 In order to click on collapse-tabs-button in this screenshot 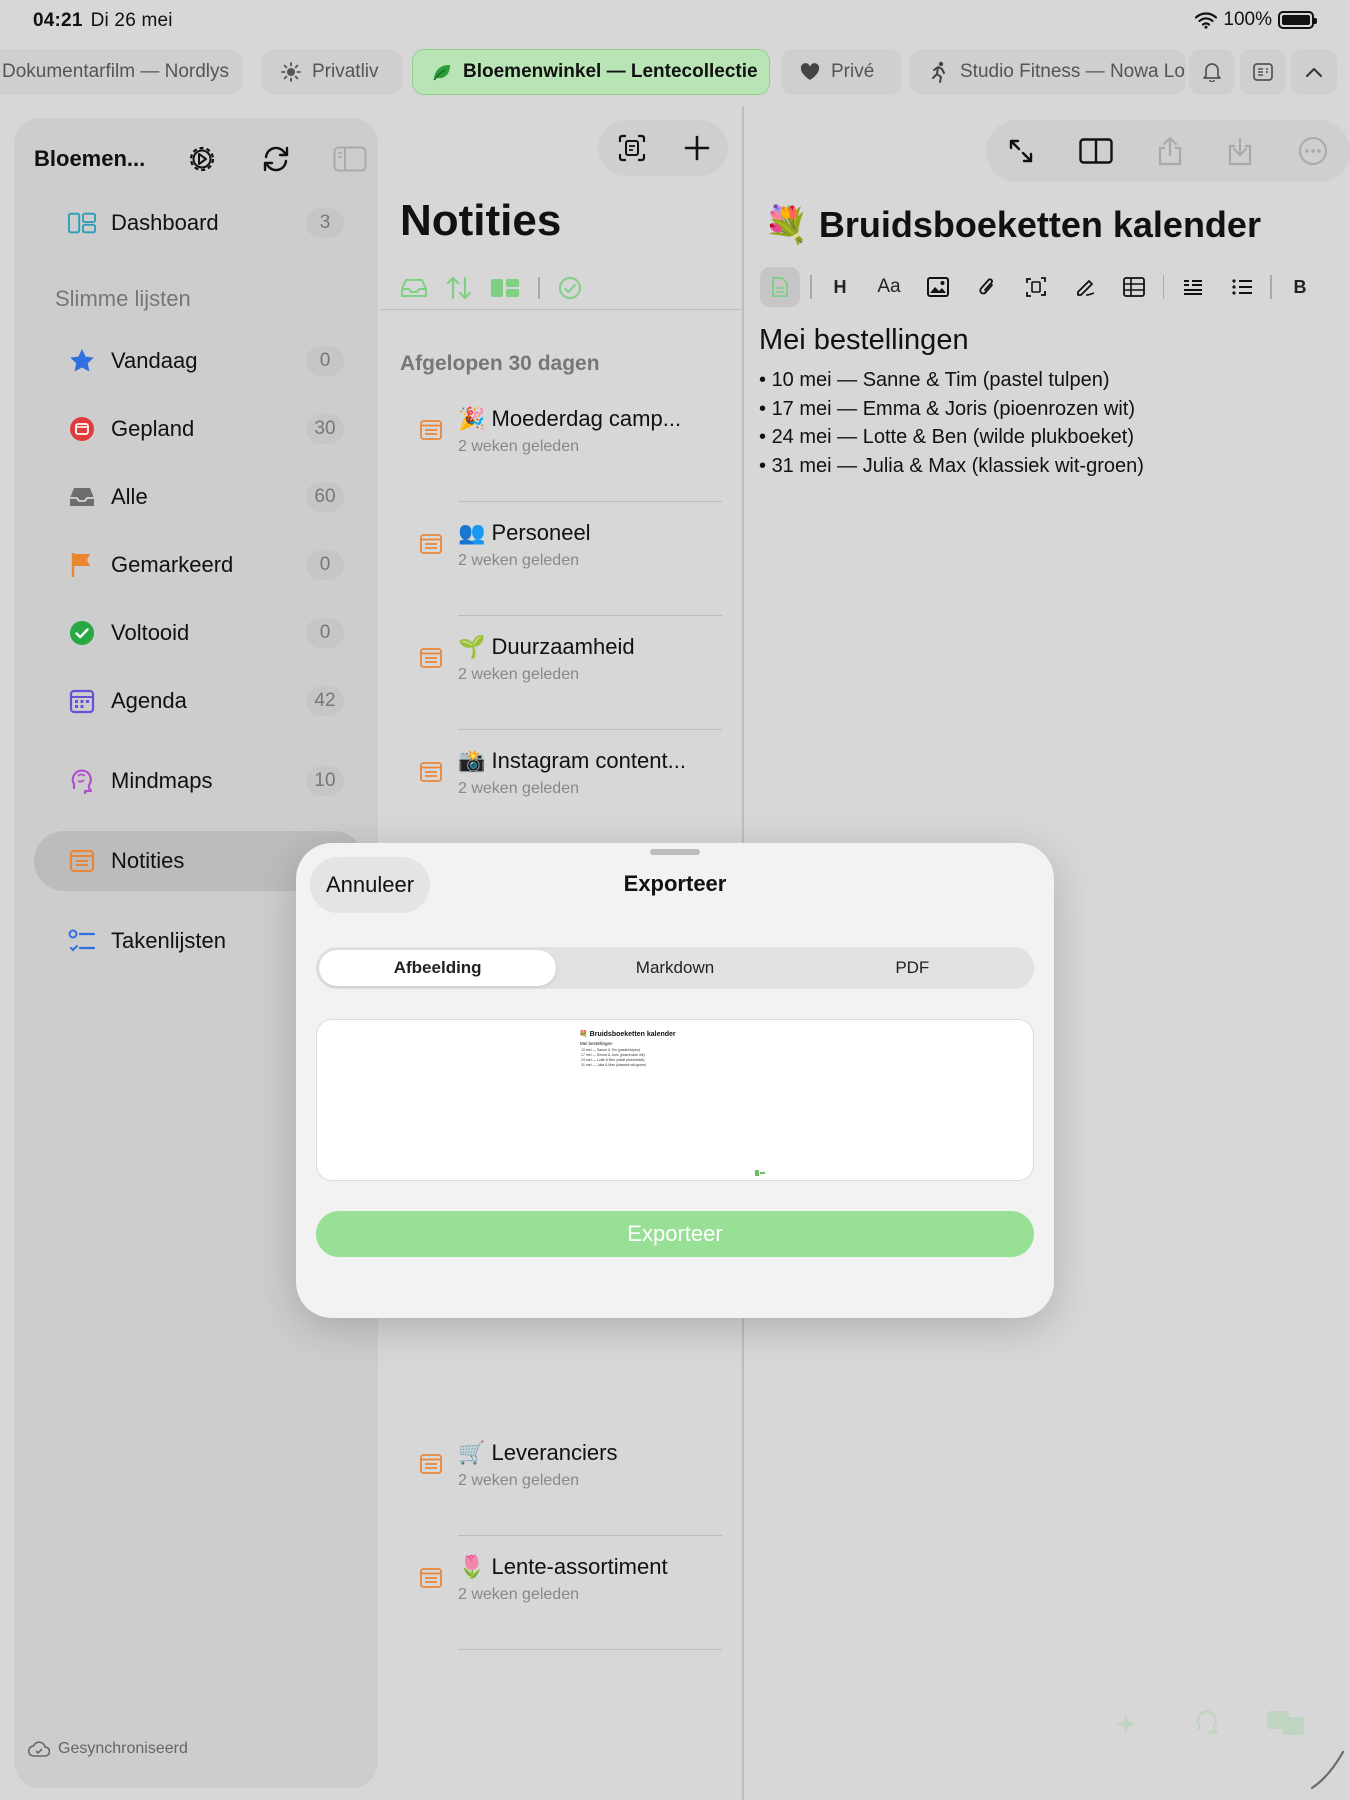, I will do `click(1314, 72)`.